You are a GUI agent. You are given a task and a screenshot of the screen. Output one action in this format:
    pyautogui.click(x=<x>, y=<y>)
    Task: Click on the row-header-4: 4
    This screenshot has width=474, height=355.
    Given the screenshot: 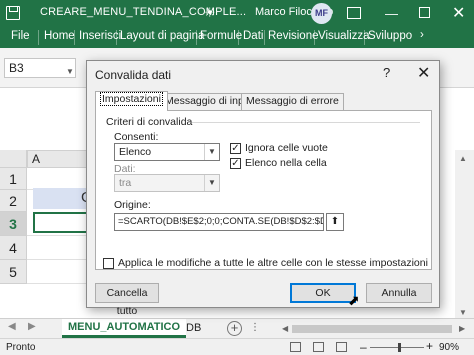 What is the action you would take?
    pyautogui.click(x=13, y=248)
    